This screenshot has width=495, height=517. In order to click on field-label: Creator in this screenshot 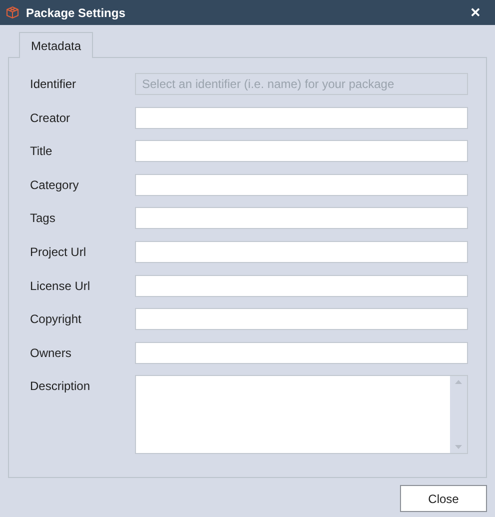, I will do `click(51, 118)`.